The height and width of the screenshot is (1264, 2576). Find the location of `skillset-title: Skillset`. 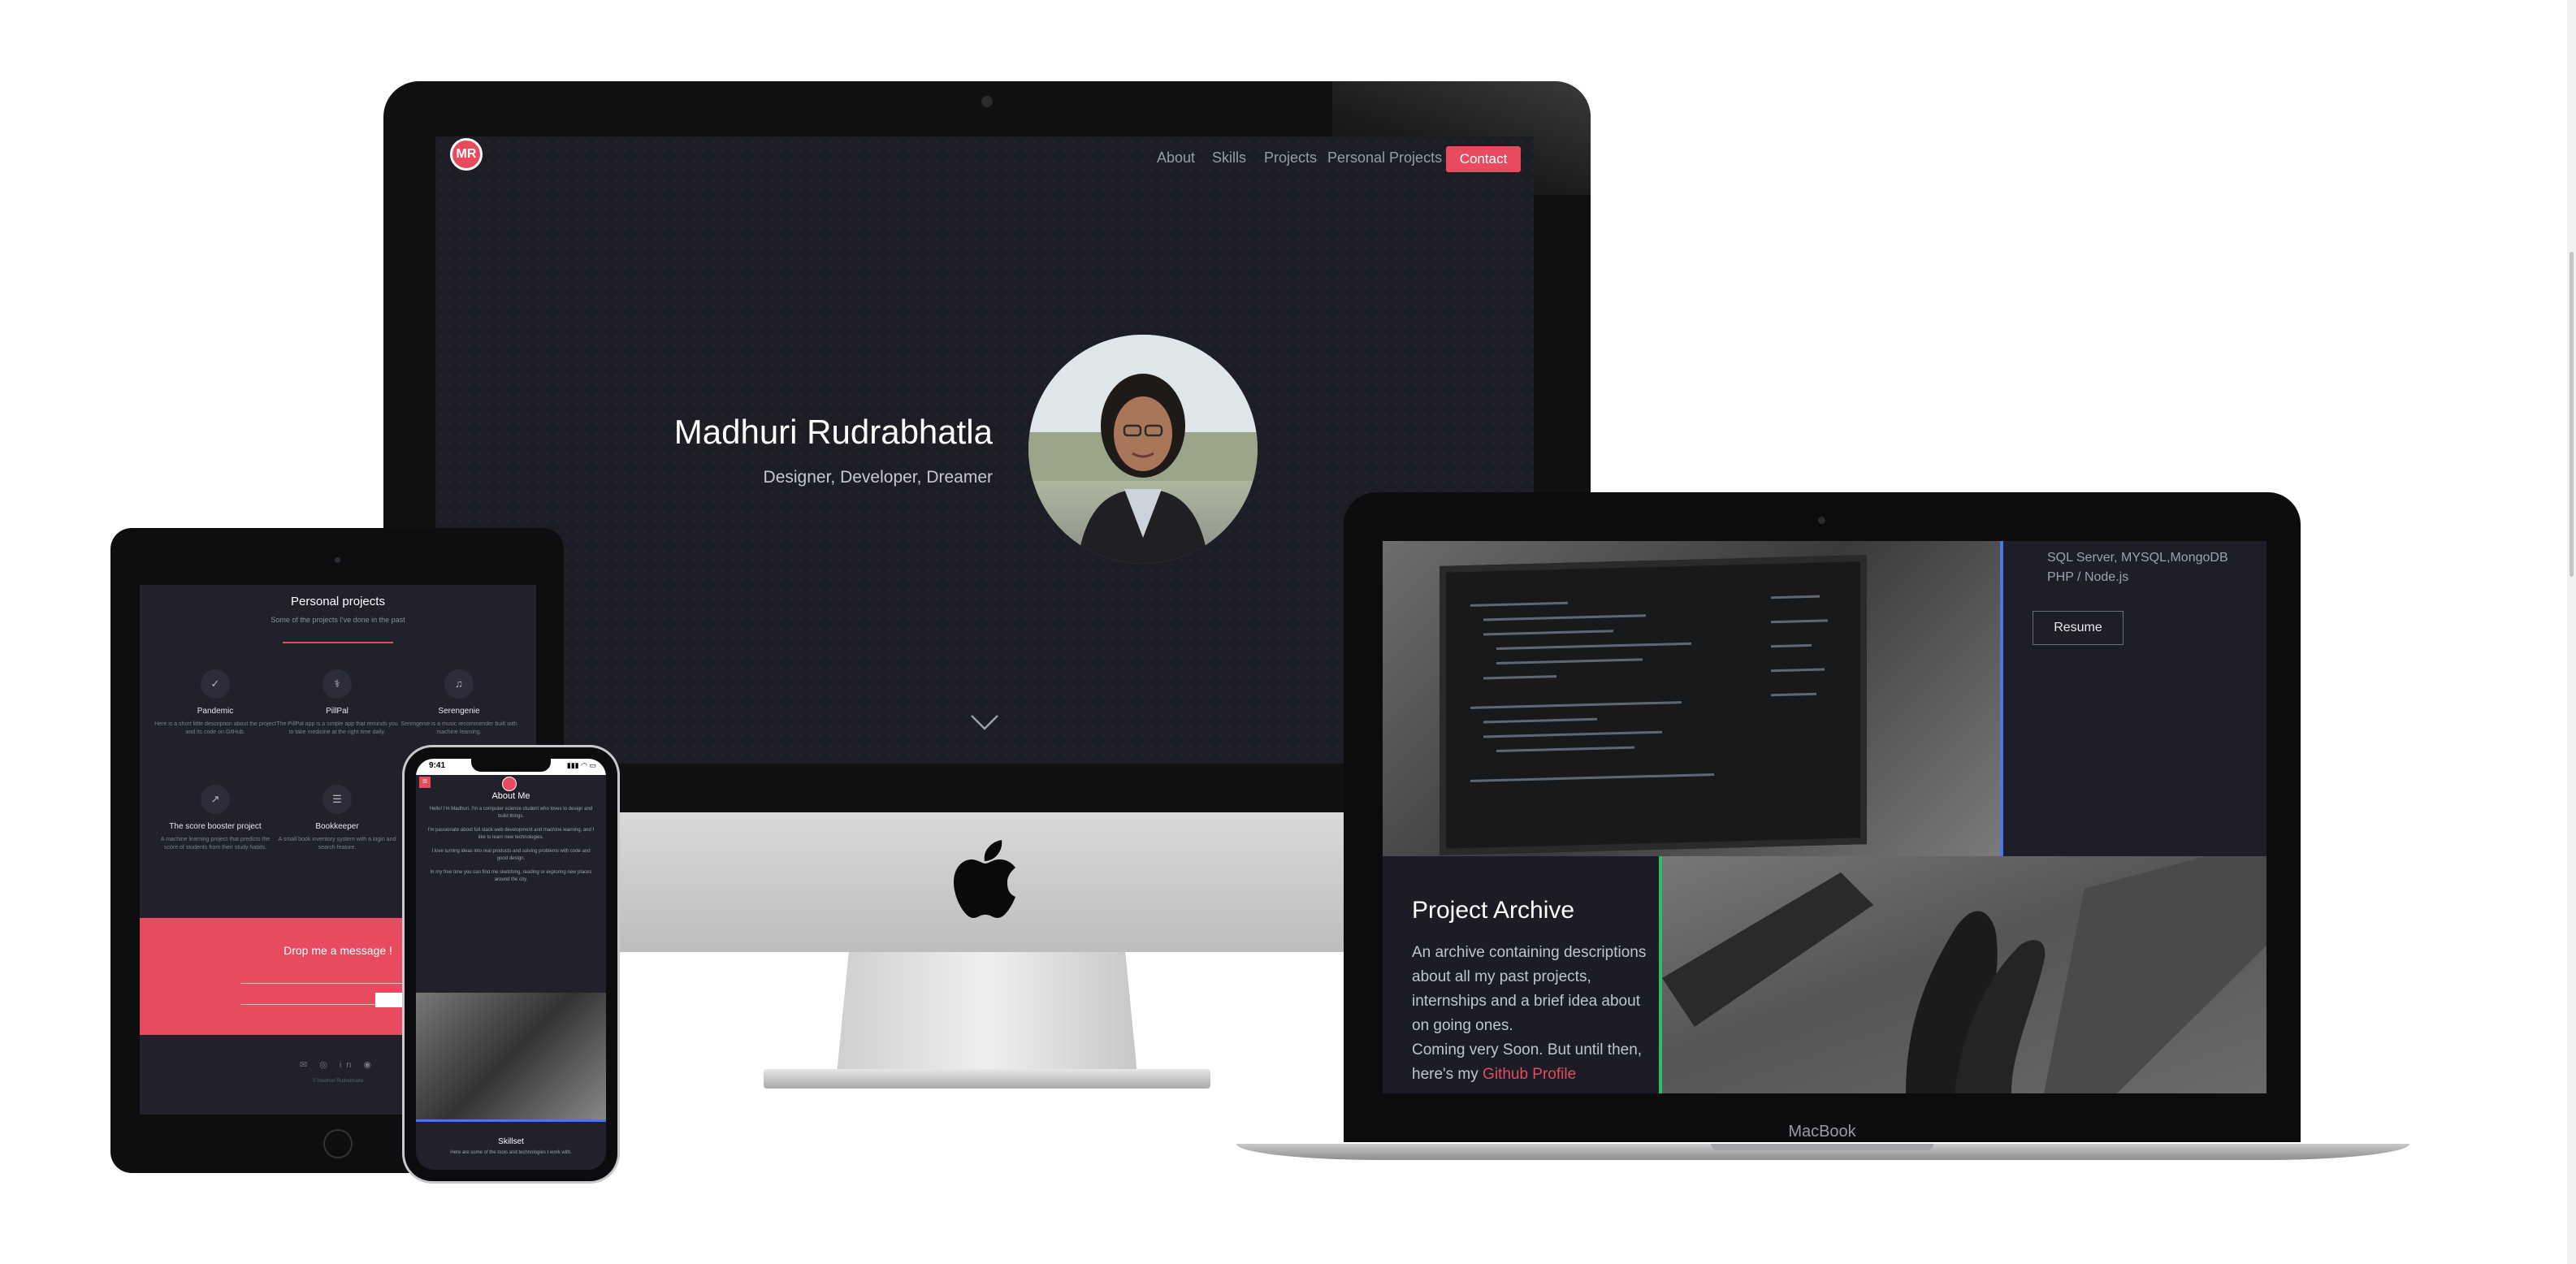

skillset-title: Skillset is located at coordinates (511, 1141).